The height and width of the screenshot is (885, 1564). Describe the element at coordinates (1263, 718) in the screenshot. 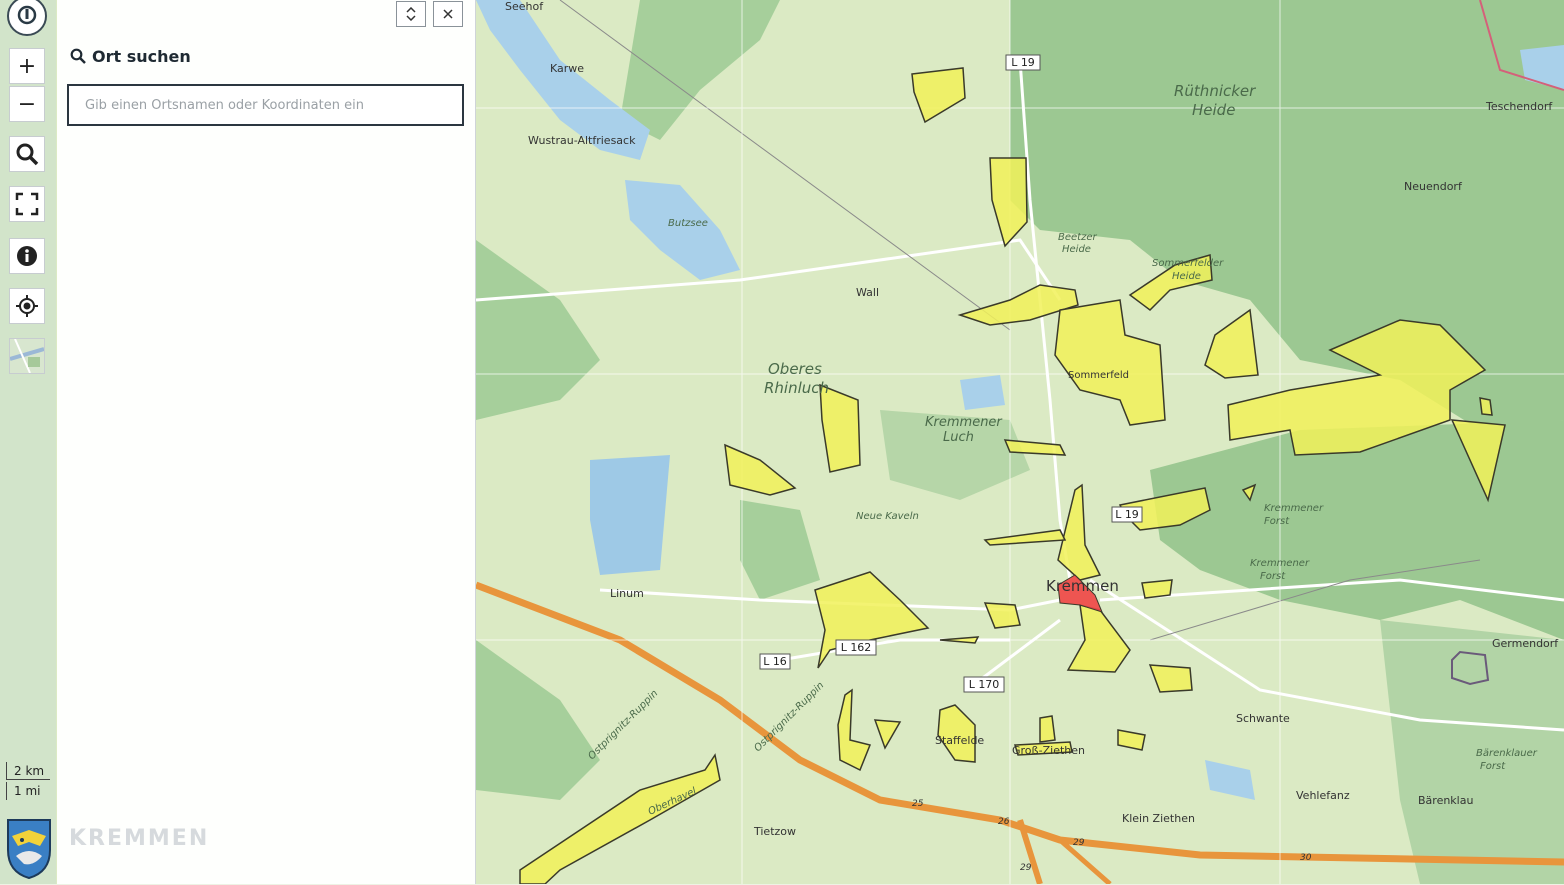

I see `place-label: Schwante` at that location.